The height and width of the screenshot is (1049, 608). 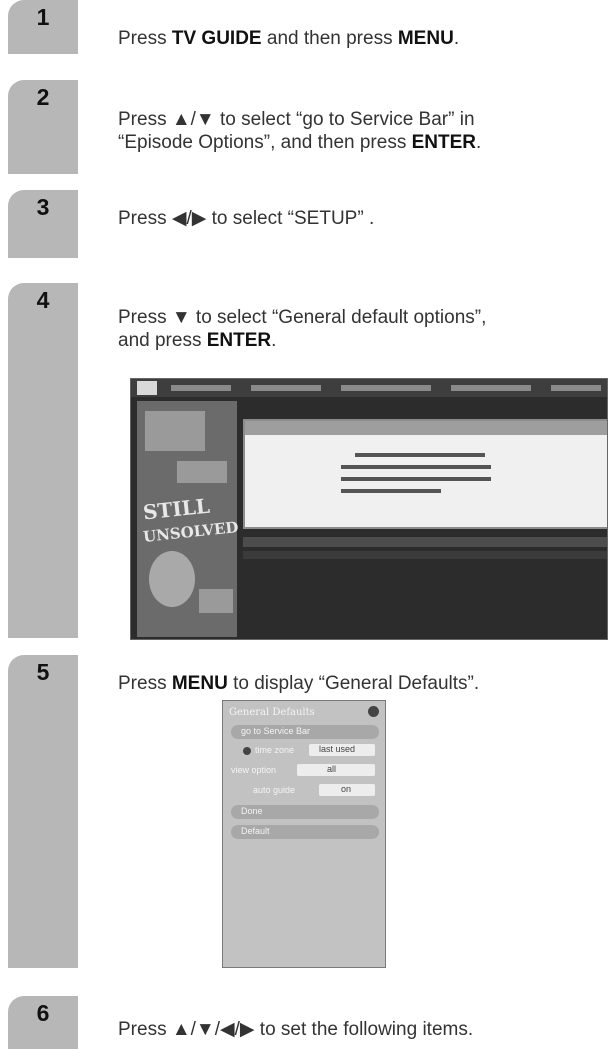 What do you see at coordinates (305, 812) in the screenshot?
I see `menu-item-done: Done` at bounding box center [305, 812].